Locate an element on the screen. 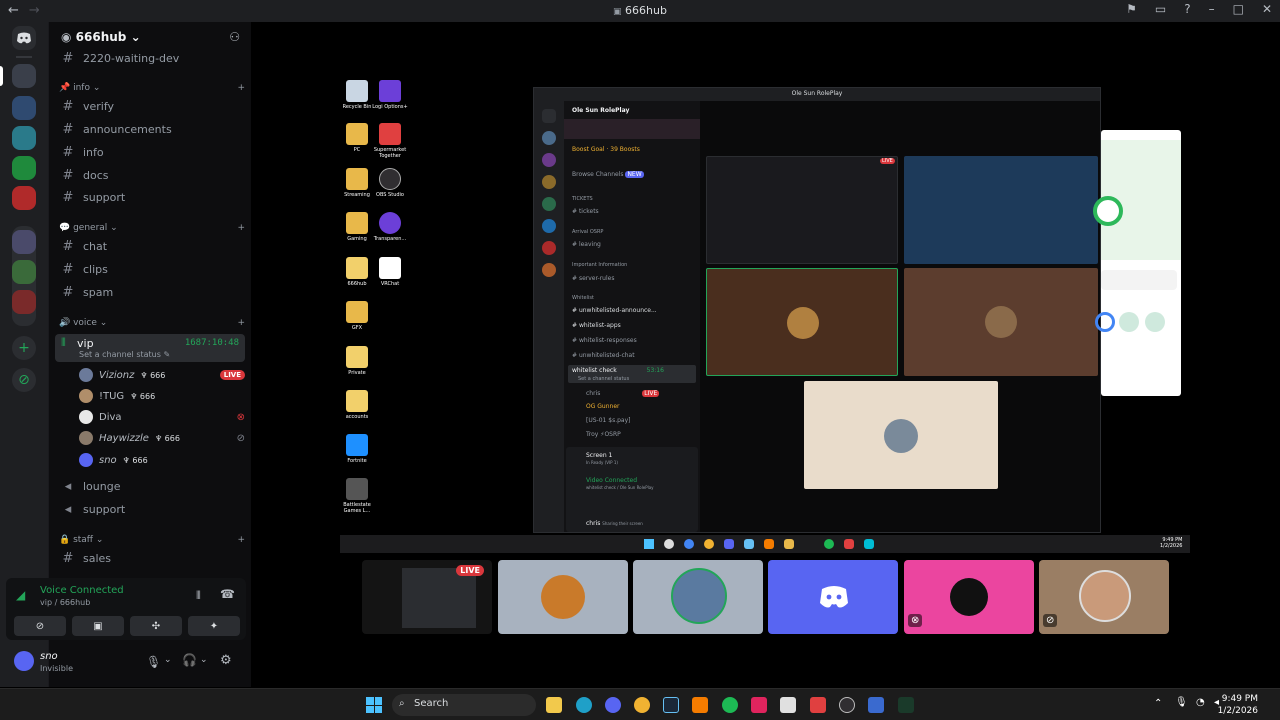 The height and width of the screenshot is (720, 1280). screen-icon: ▭ is located at coordinates (1160, 9).